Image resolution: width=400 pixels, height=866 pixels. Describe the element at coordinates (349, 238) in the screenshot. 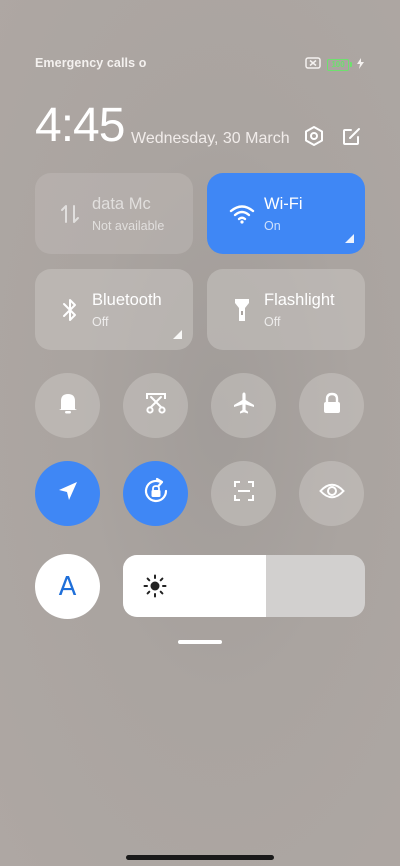

I see `wifi-expand-corner` at that location.